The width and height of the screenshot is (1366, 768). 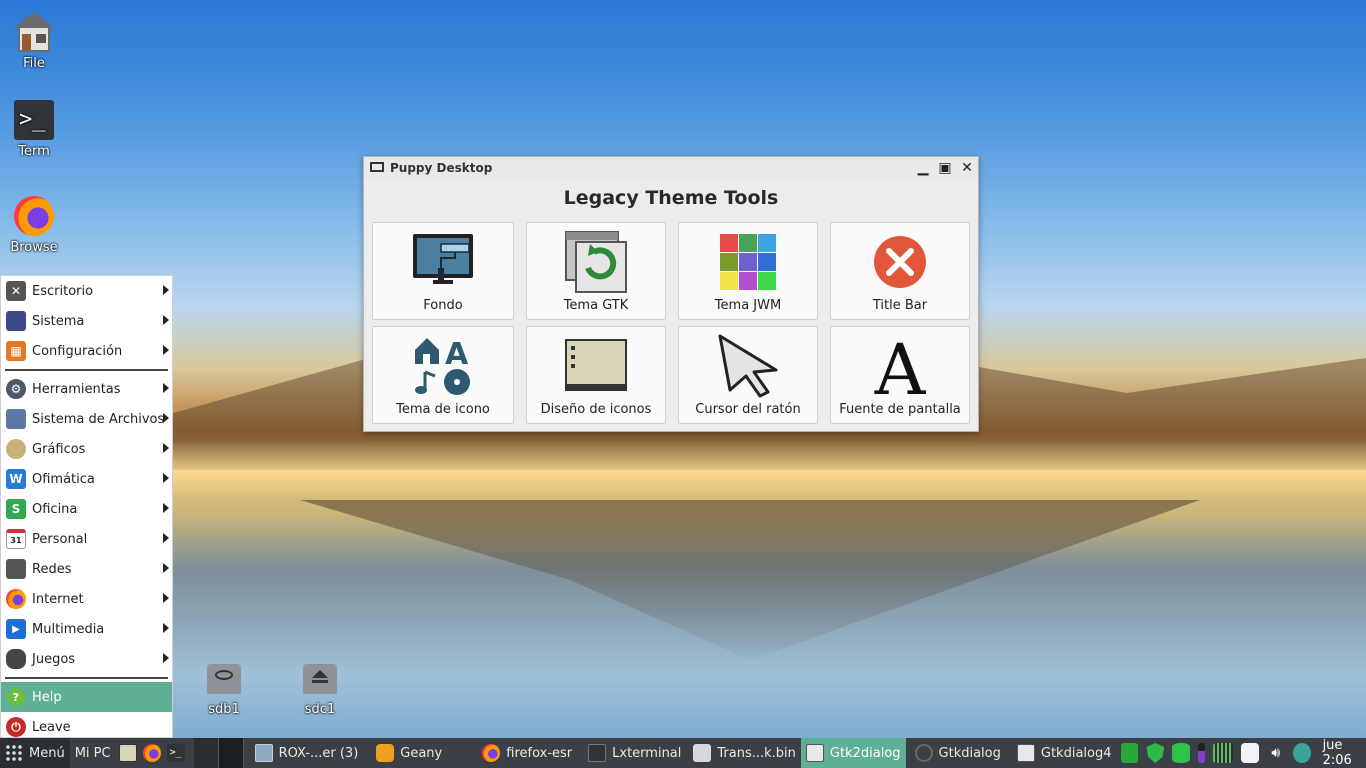 I want to click on firefox-icon, so click(x=16, y=599).